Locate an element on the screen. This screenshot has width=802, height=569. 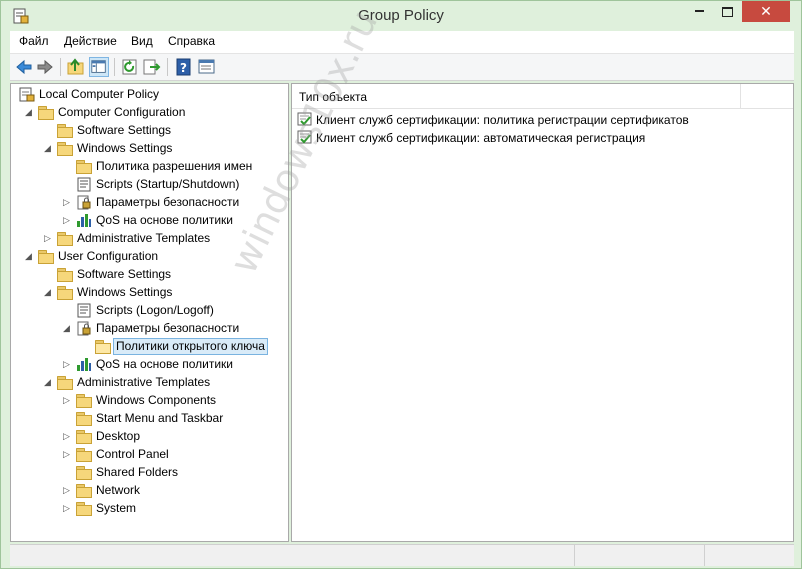
tree-node-label: Политика разрешения имен is located at coordinates (174, 166).